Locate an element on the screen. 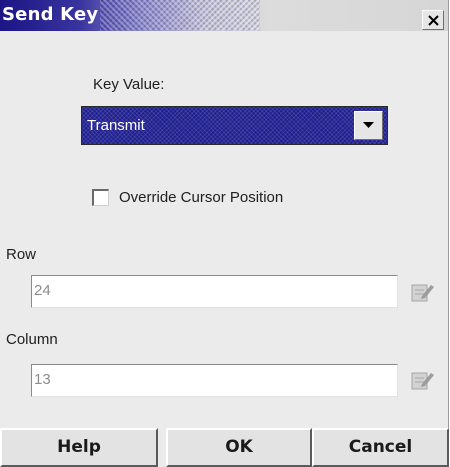  column-label: Column is located at coordinates (32, 339).